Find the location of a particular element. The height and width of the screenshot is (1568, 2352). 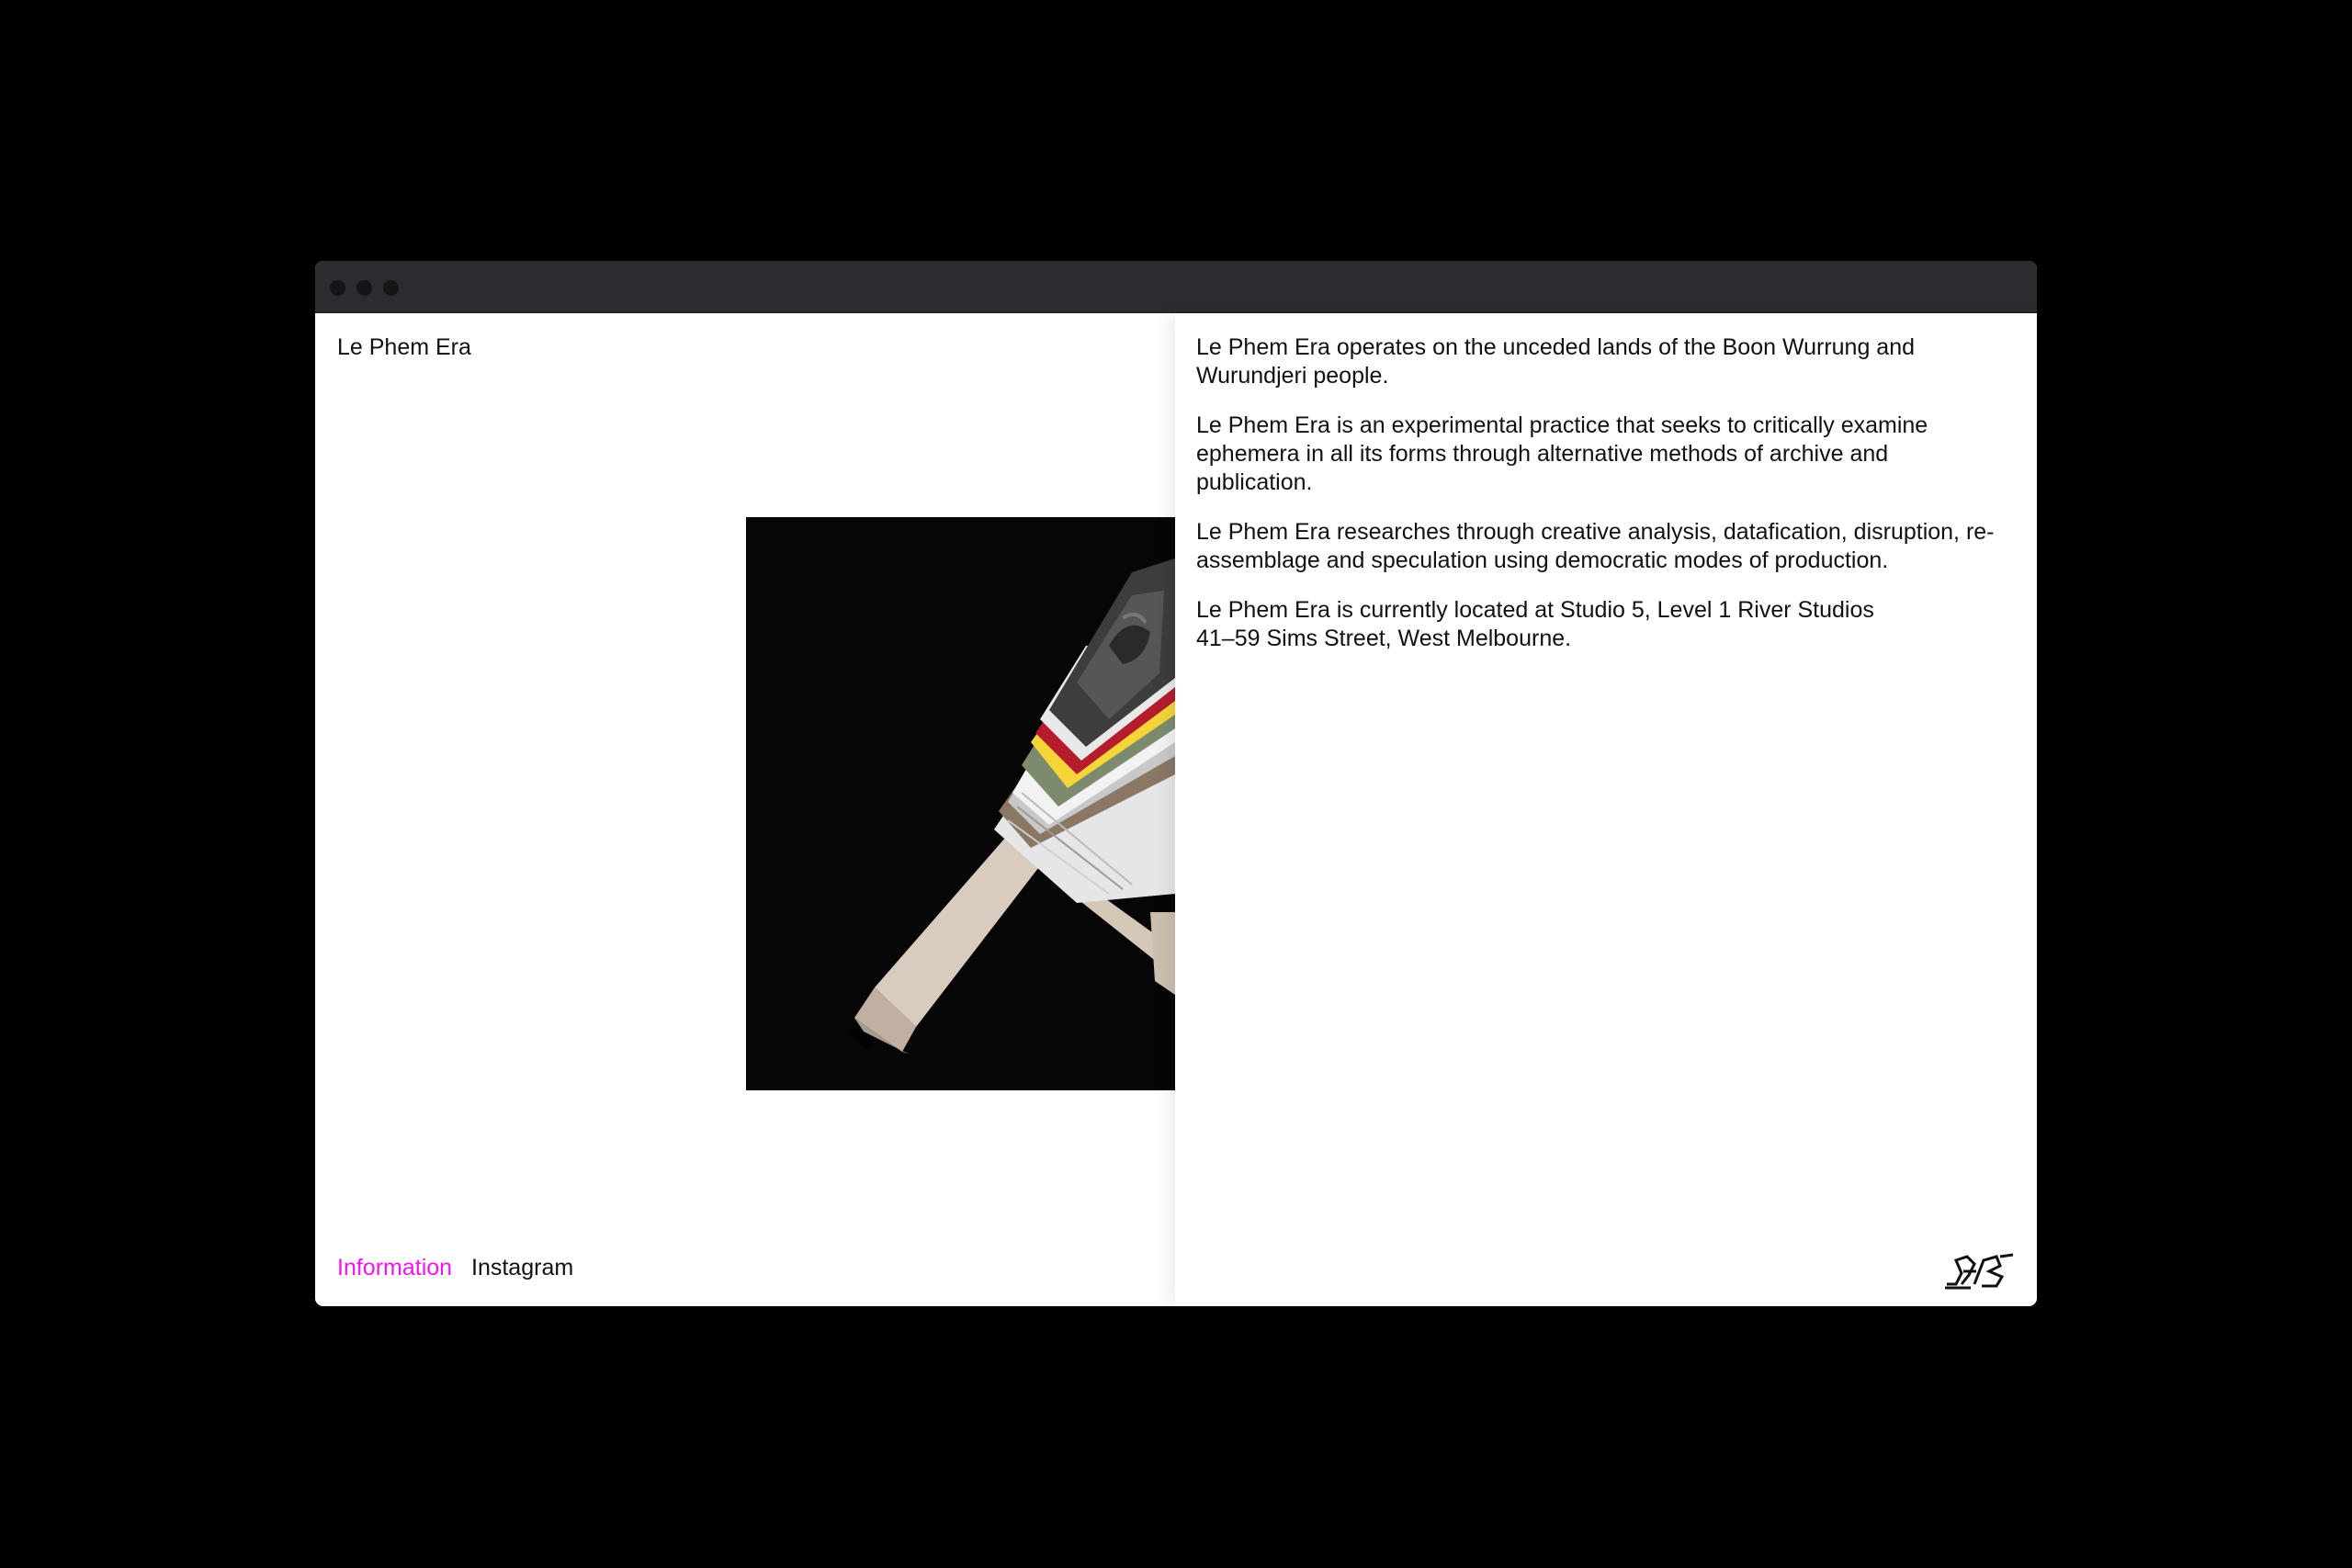

ephemera-stand-image is located at coordinates (961, 804).